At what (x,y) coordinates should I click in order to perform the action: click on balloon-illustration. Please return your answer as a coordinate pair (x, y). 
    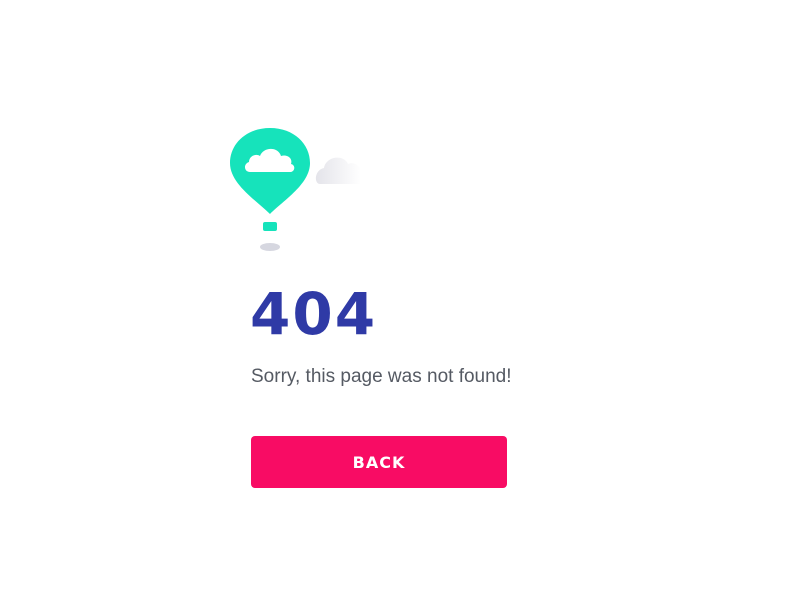
    Looking at the image, I should click on (298, 191).